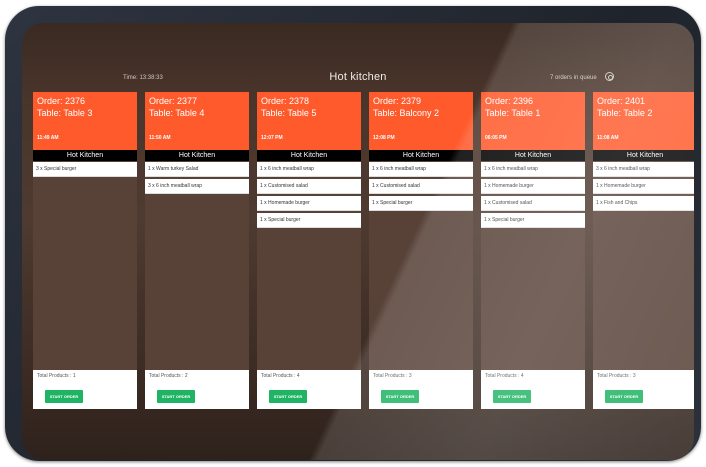 This screenshot has width=706, height=467. Describe the element at coordinates (48, 138) in the screenshot. I see `order-time: 11:49 AM` at that location.